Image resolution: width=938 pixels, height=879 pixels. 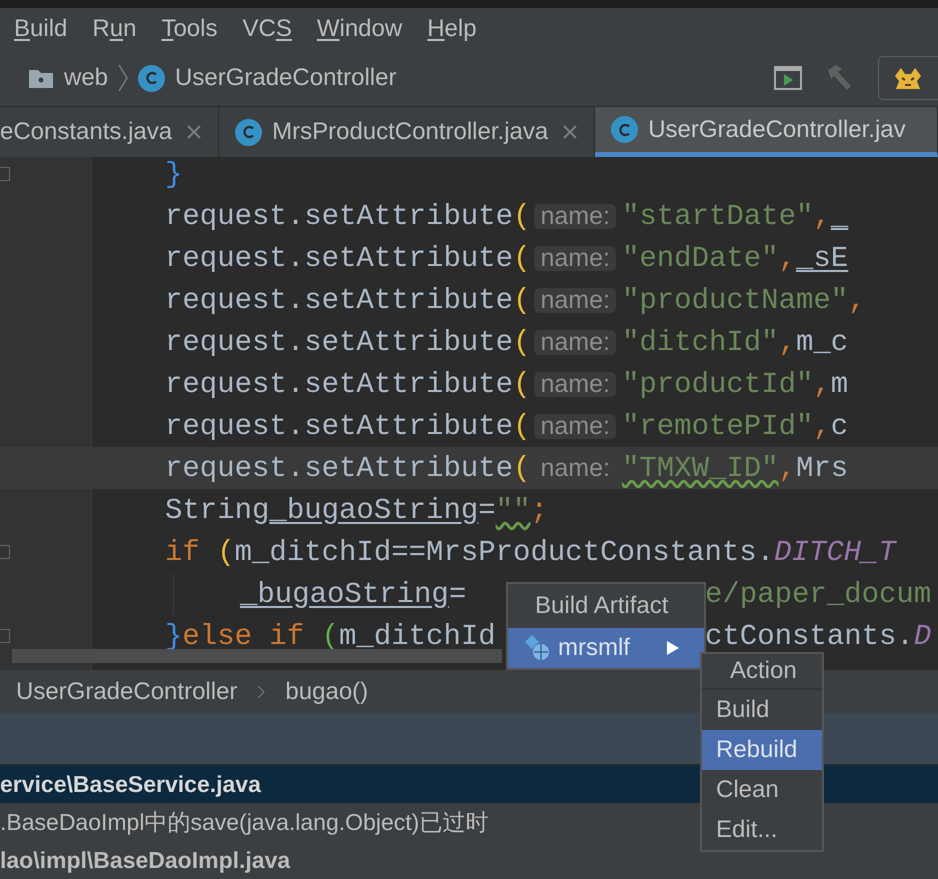 I want to click on code-token: }, so click(x=173, y=174).